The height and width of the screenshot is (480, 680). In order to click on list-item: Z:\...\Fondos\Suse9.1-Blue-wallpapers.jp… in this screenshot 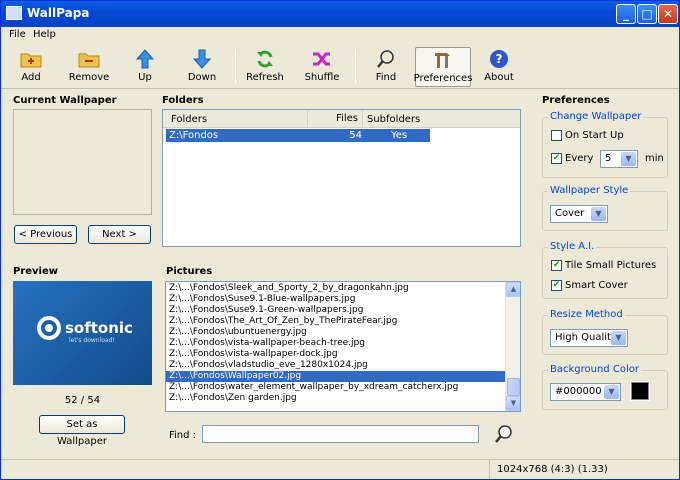, I will do `click(335, 299)`.